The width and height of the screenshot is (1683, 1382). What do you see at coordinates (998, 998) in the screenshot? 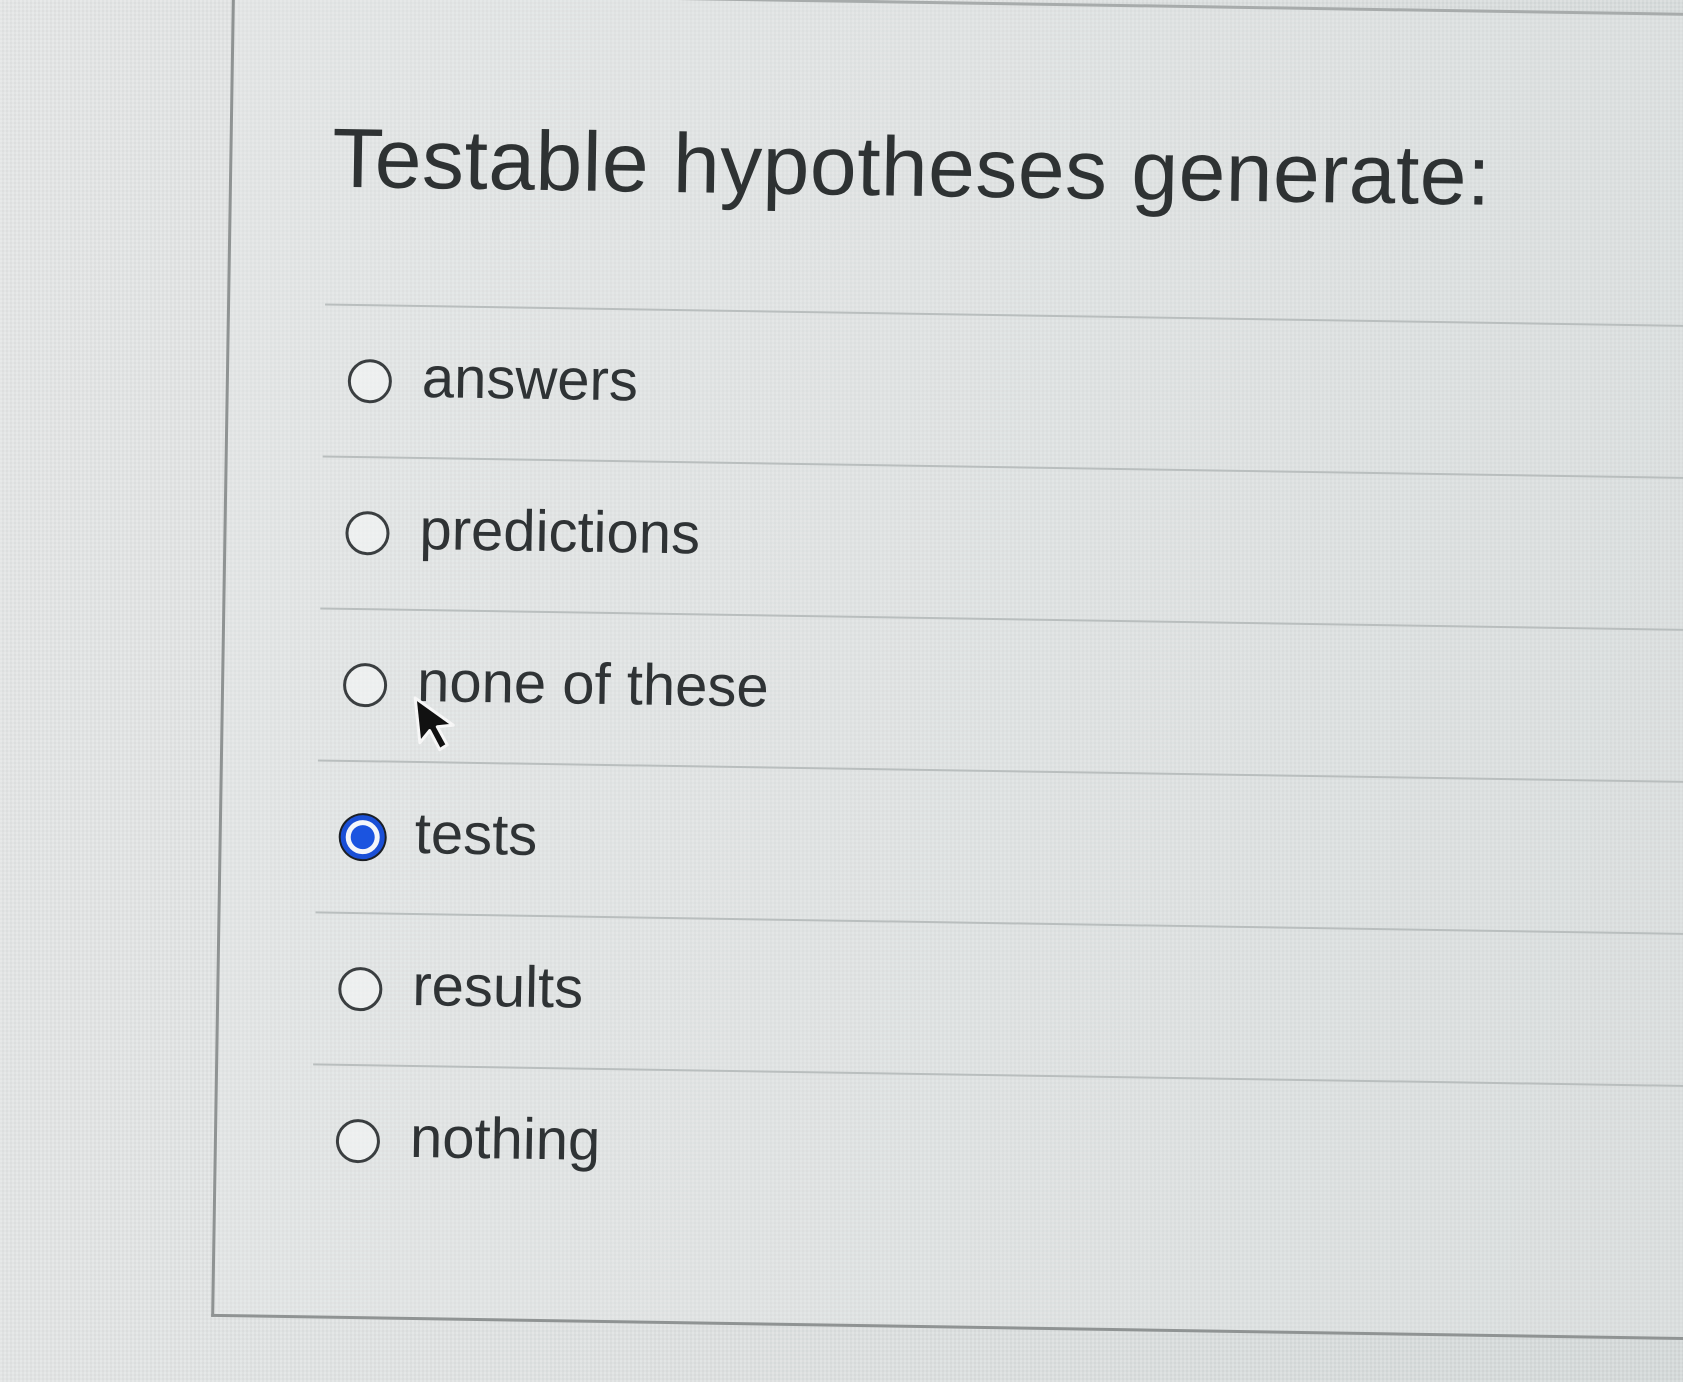
I see `answer-option-results: results` at bounding box center [998, 998].